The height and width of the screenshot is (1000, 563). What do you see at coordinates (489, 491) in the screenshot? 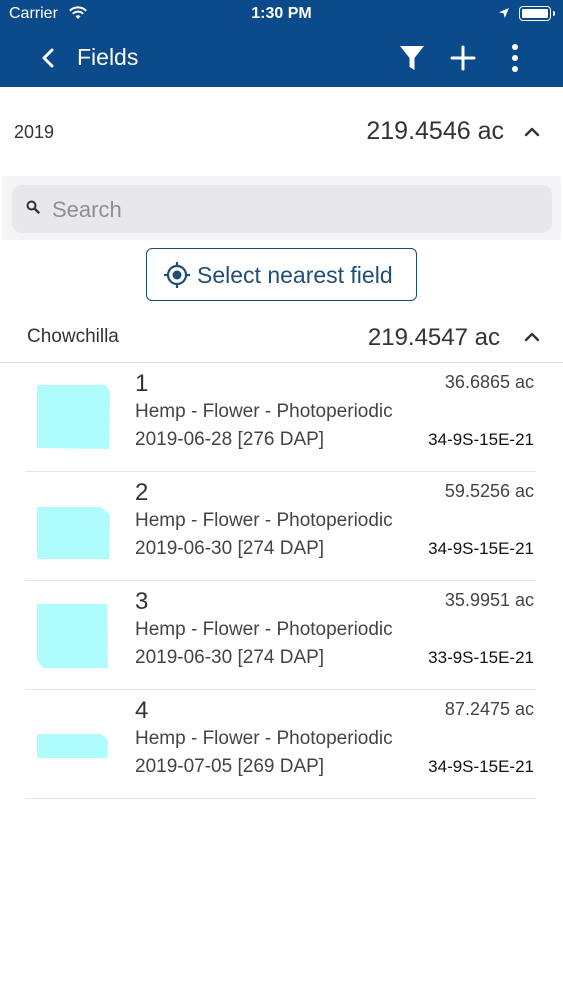
I see `field-area: 59.5256 ac` at bounding box center [489, 491].